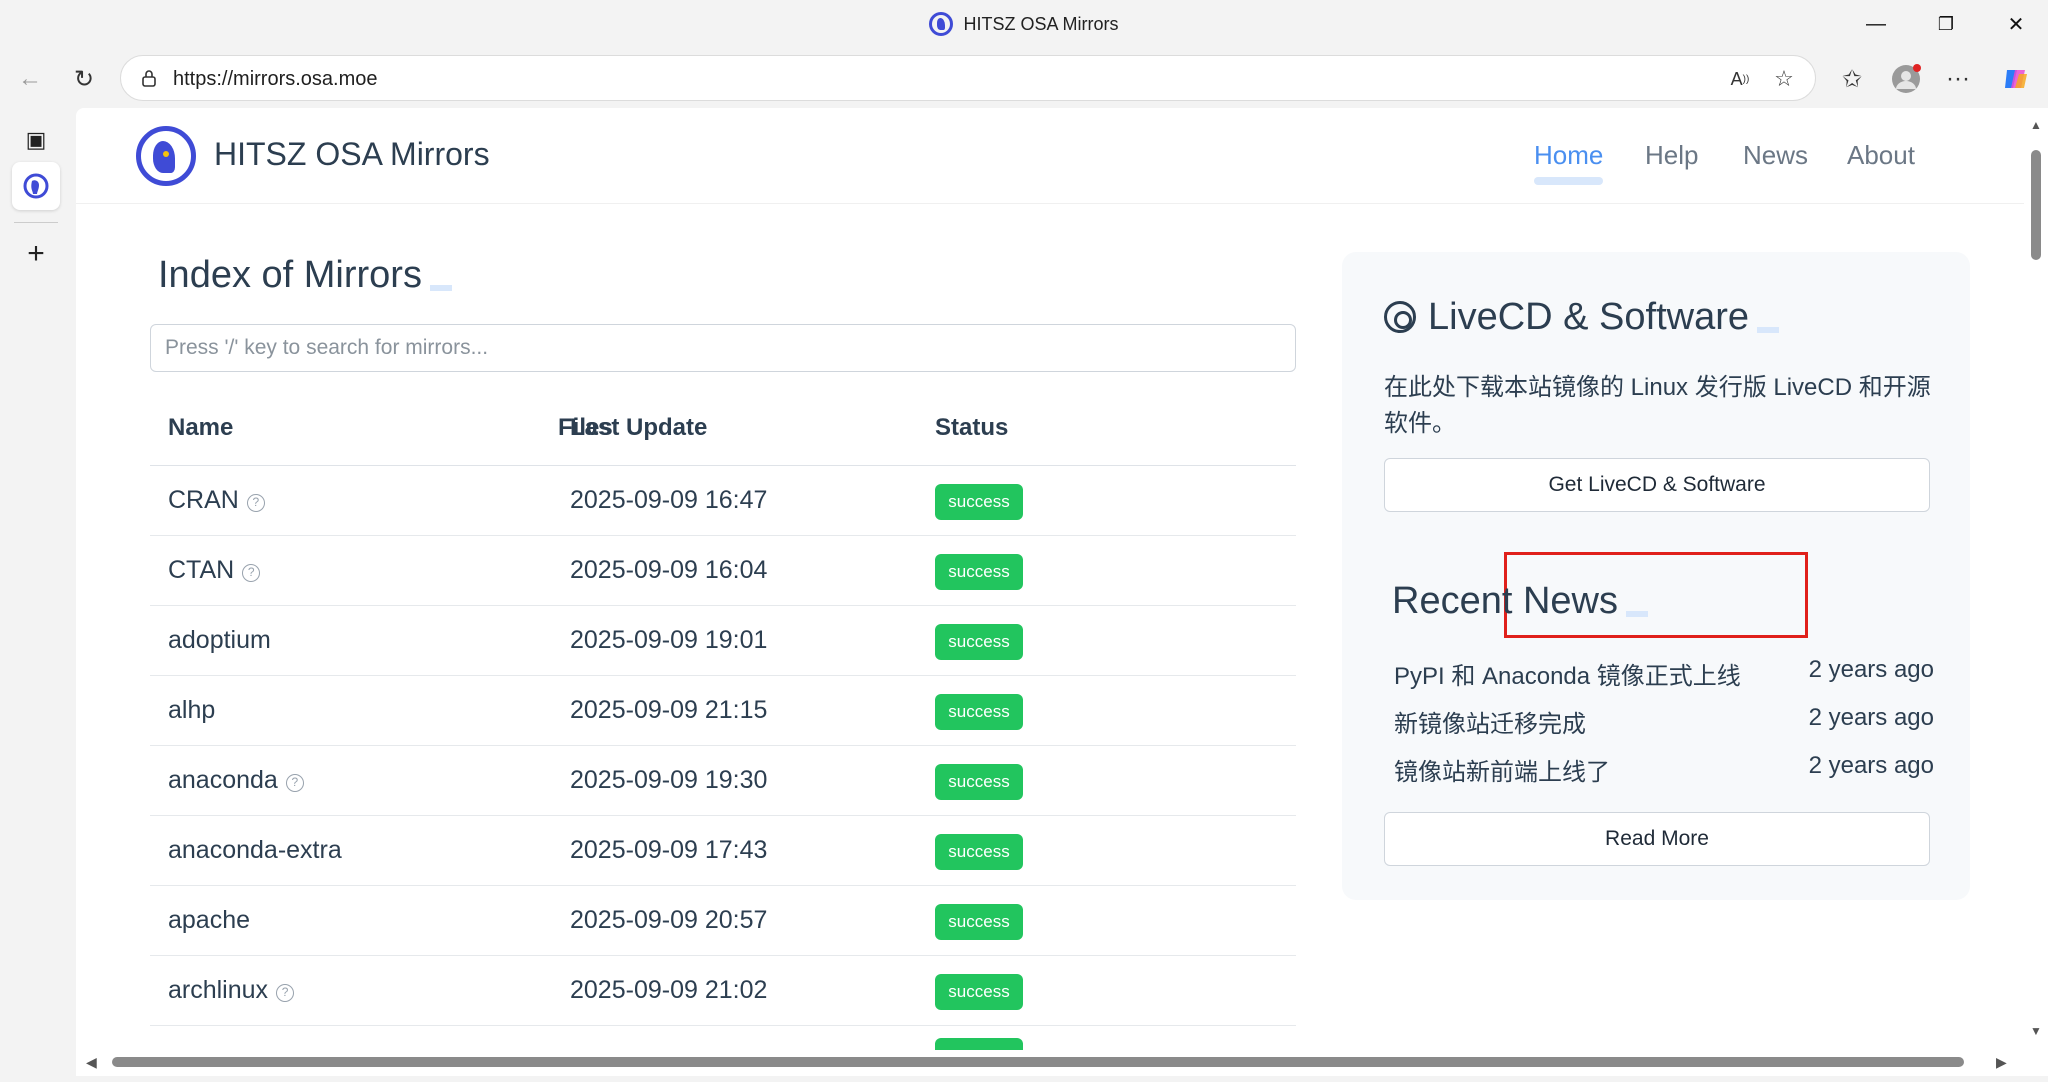 This screenshot has height=1082, width=2048. Describe the element at coordinates (723, 348) in the screenshot. I see `mirror-search-input` at that location.